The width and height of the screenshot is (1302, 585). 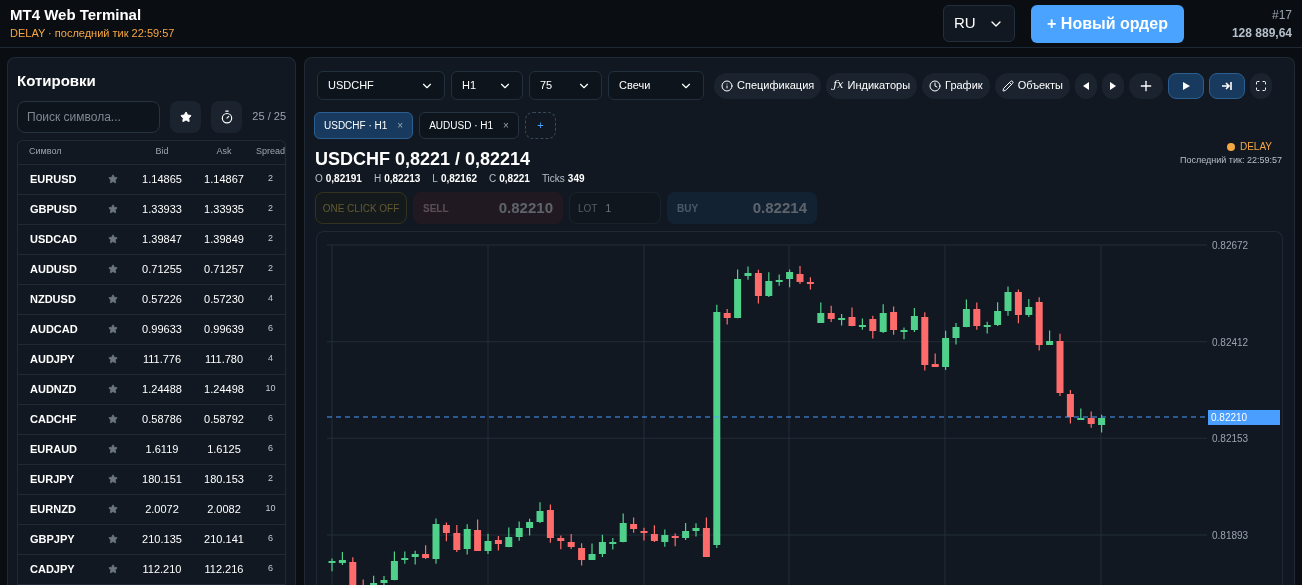 What do you see at coordinates (553, 179) in the screenshot?
I see `ohlc-label: Ticks` at bounding box center [553, 179].